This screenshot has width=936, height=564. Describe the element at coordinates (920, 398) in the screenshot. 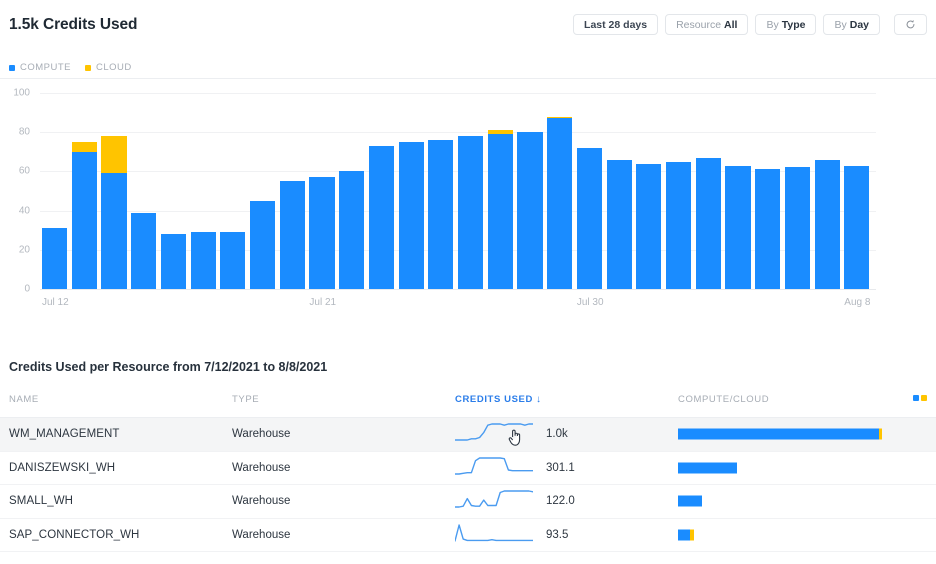

I see `compute-cloud-legend-swatch` at that location.